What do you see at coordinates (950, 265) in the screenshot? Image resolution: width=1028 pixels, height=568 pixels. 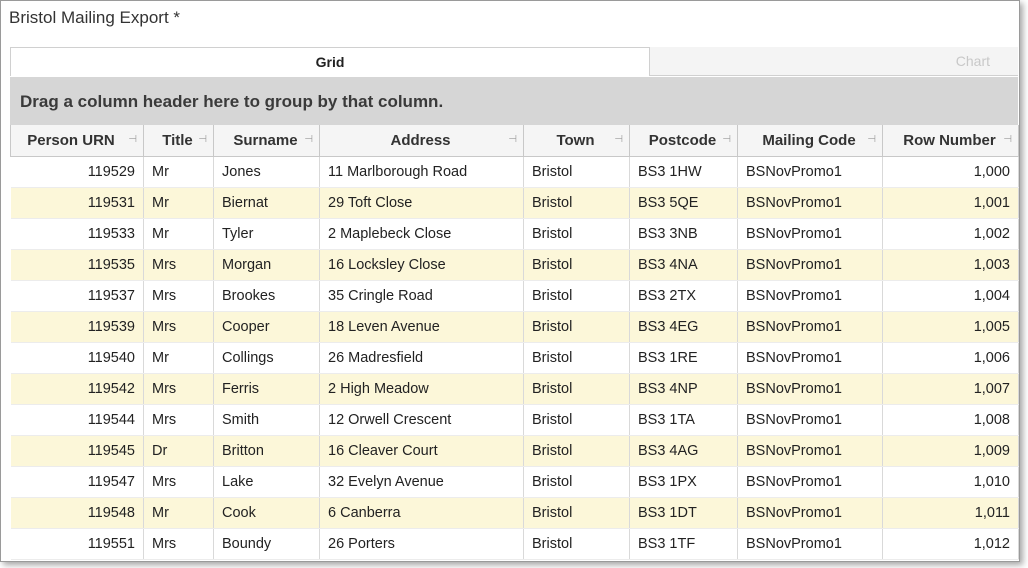 I see `row-number-cell: 1,003` at bounding box center [950, 265].